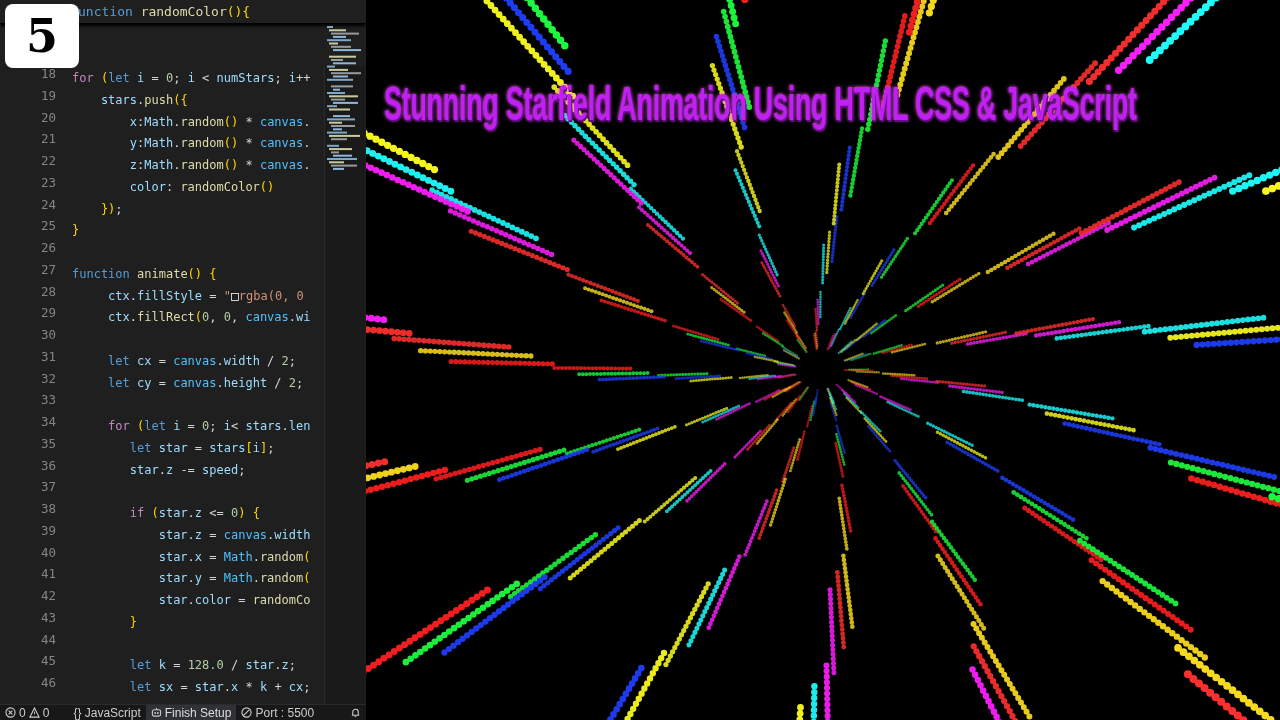 The width and height of the screenshot is (1280, 720). Describe the element at coordinates (48, 270) in the screenshot. I see `line-number: 27` at that location.